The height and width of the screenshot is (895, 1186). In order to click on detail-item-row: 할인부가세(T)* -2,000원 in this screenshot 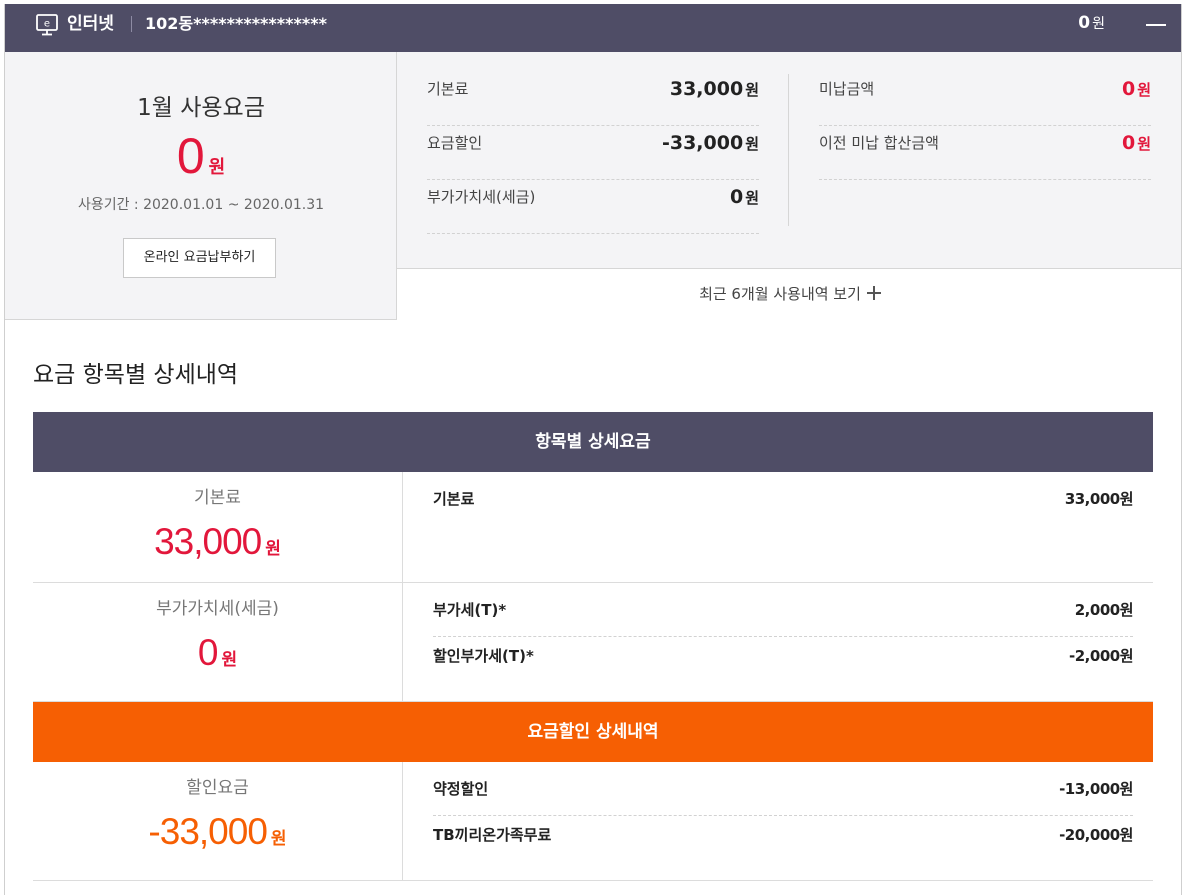, I will do `click(783, 658)`.